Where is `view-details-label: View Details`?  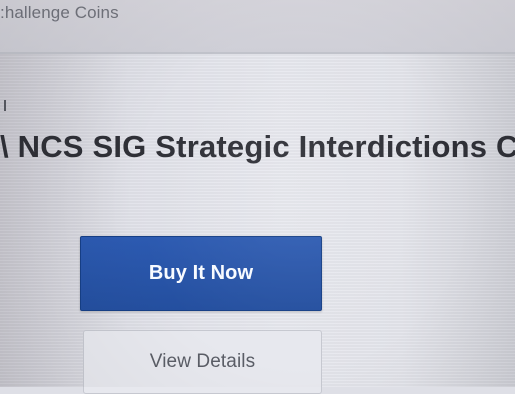 view-details-label: View Details is located at coordinates (202, 361).